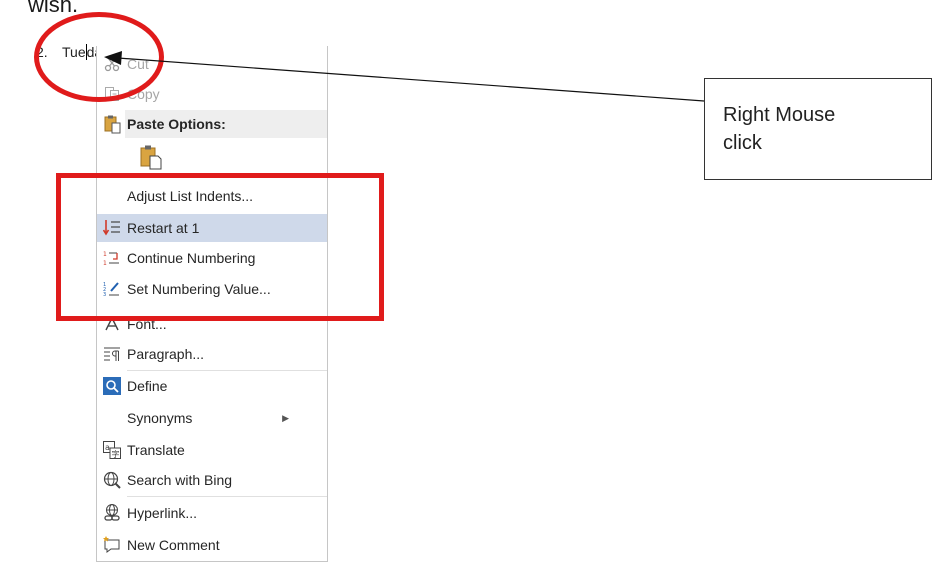  What do you see at coordinates (818, 129) in the screenshot?
I see `callout-box: Right Mouse click` at bounding box center [818, 129].